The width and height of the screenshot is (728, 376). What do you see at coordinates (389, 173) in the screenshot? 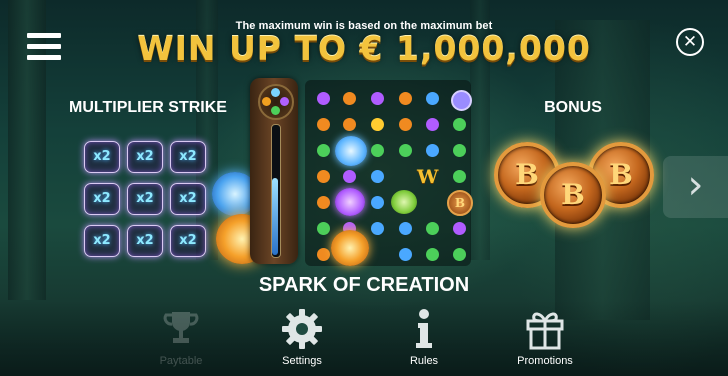
I see `reel-symbols: W B` at bounding box center [389, 173].